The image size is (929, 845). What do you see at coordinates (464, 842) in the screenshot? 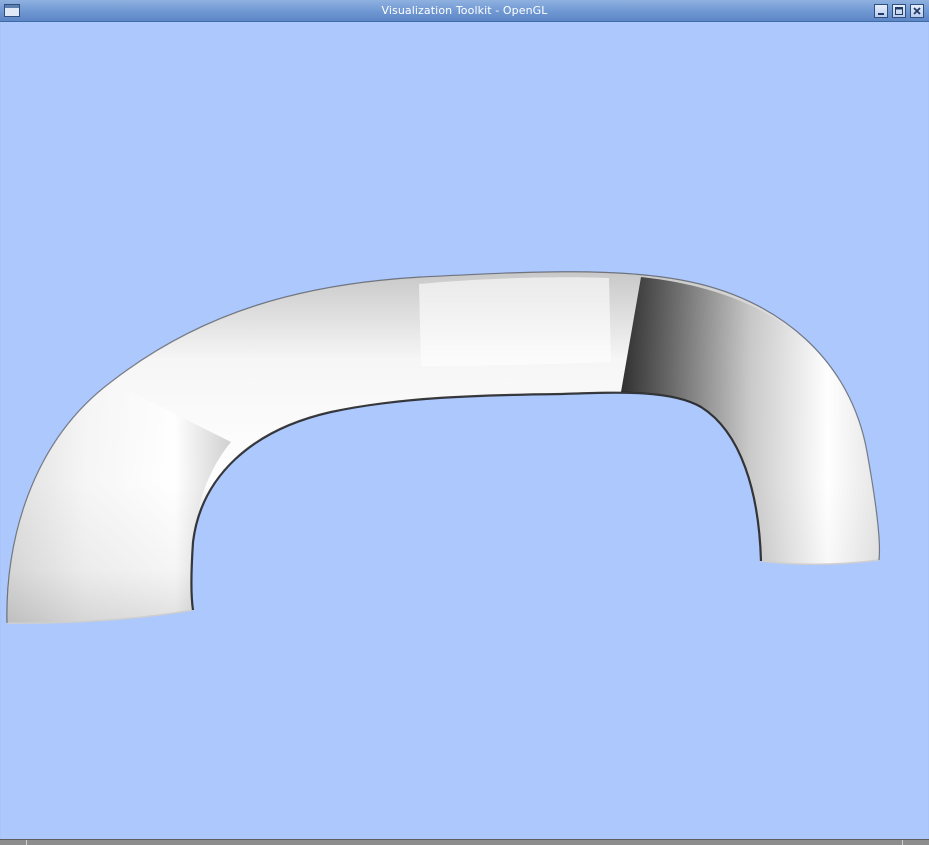
I see `window-bottom-border` at bounding box center [464, 842].